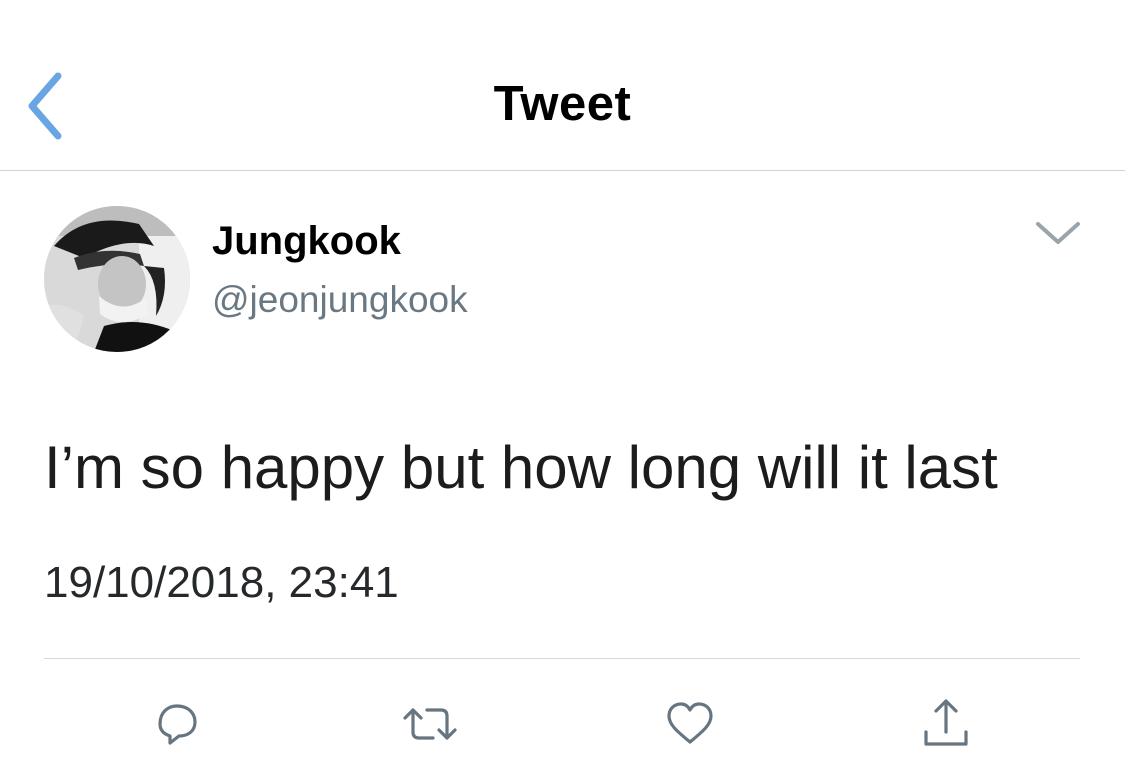 The image size is (1125, 778). I want to click on reply-icon, so click(177, 724).